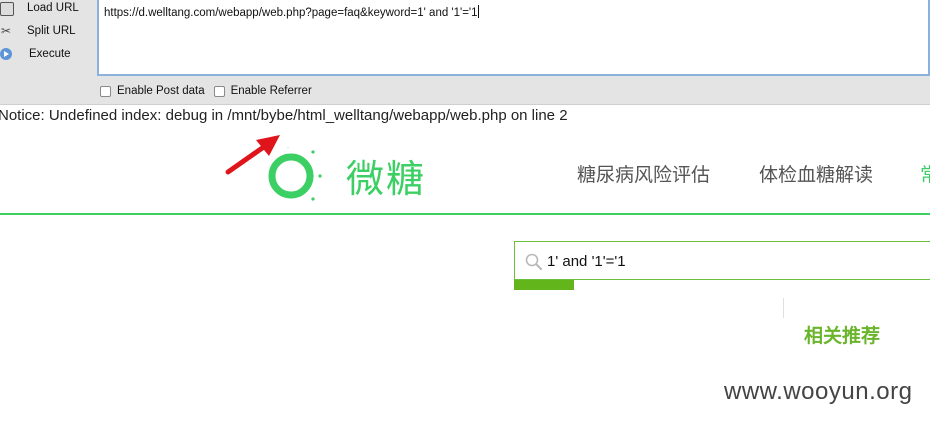 This screenshot has height=422, width=930. I want to click on execute-label: Execute, so click(50, 54).